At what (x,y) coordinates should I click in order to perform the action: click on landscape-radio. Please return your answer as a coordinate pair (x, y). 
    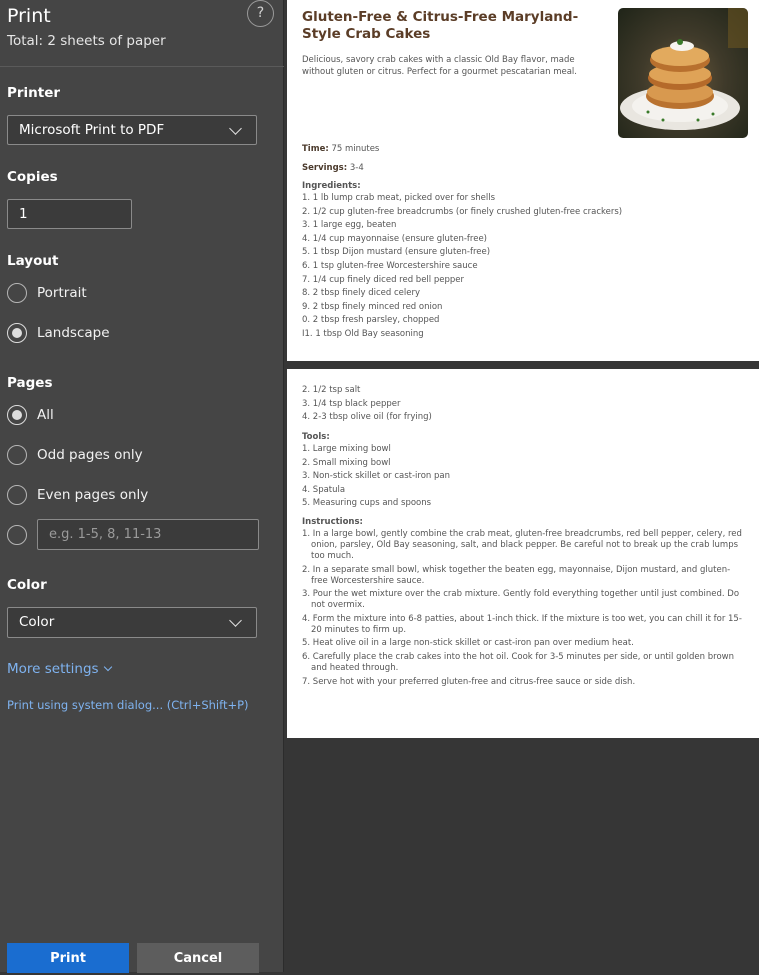
    Looking at the image, I should click on (17, 333).